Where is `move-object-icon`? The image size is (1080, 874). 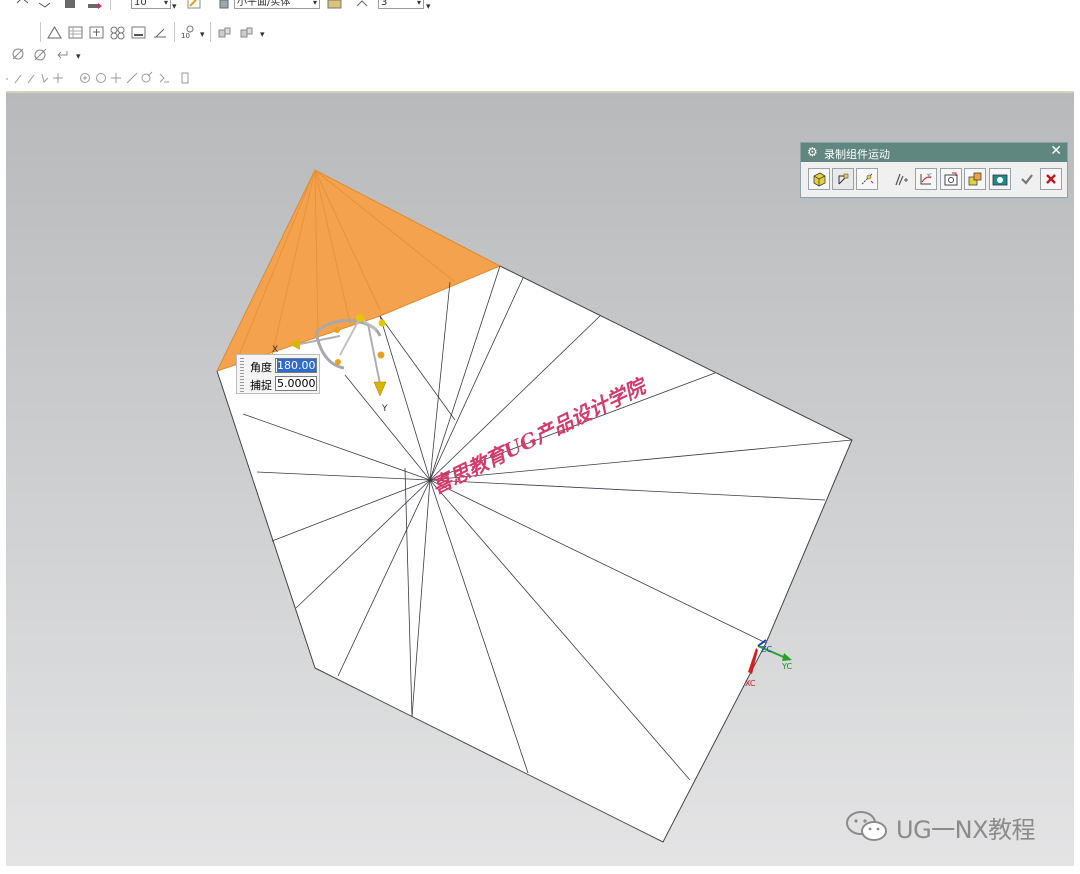 move-object-icon is located at coordinates (819, 179).